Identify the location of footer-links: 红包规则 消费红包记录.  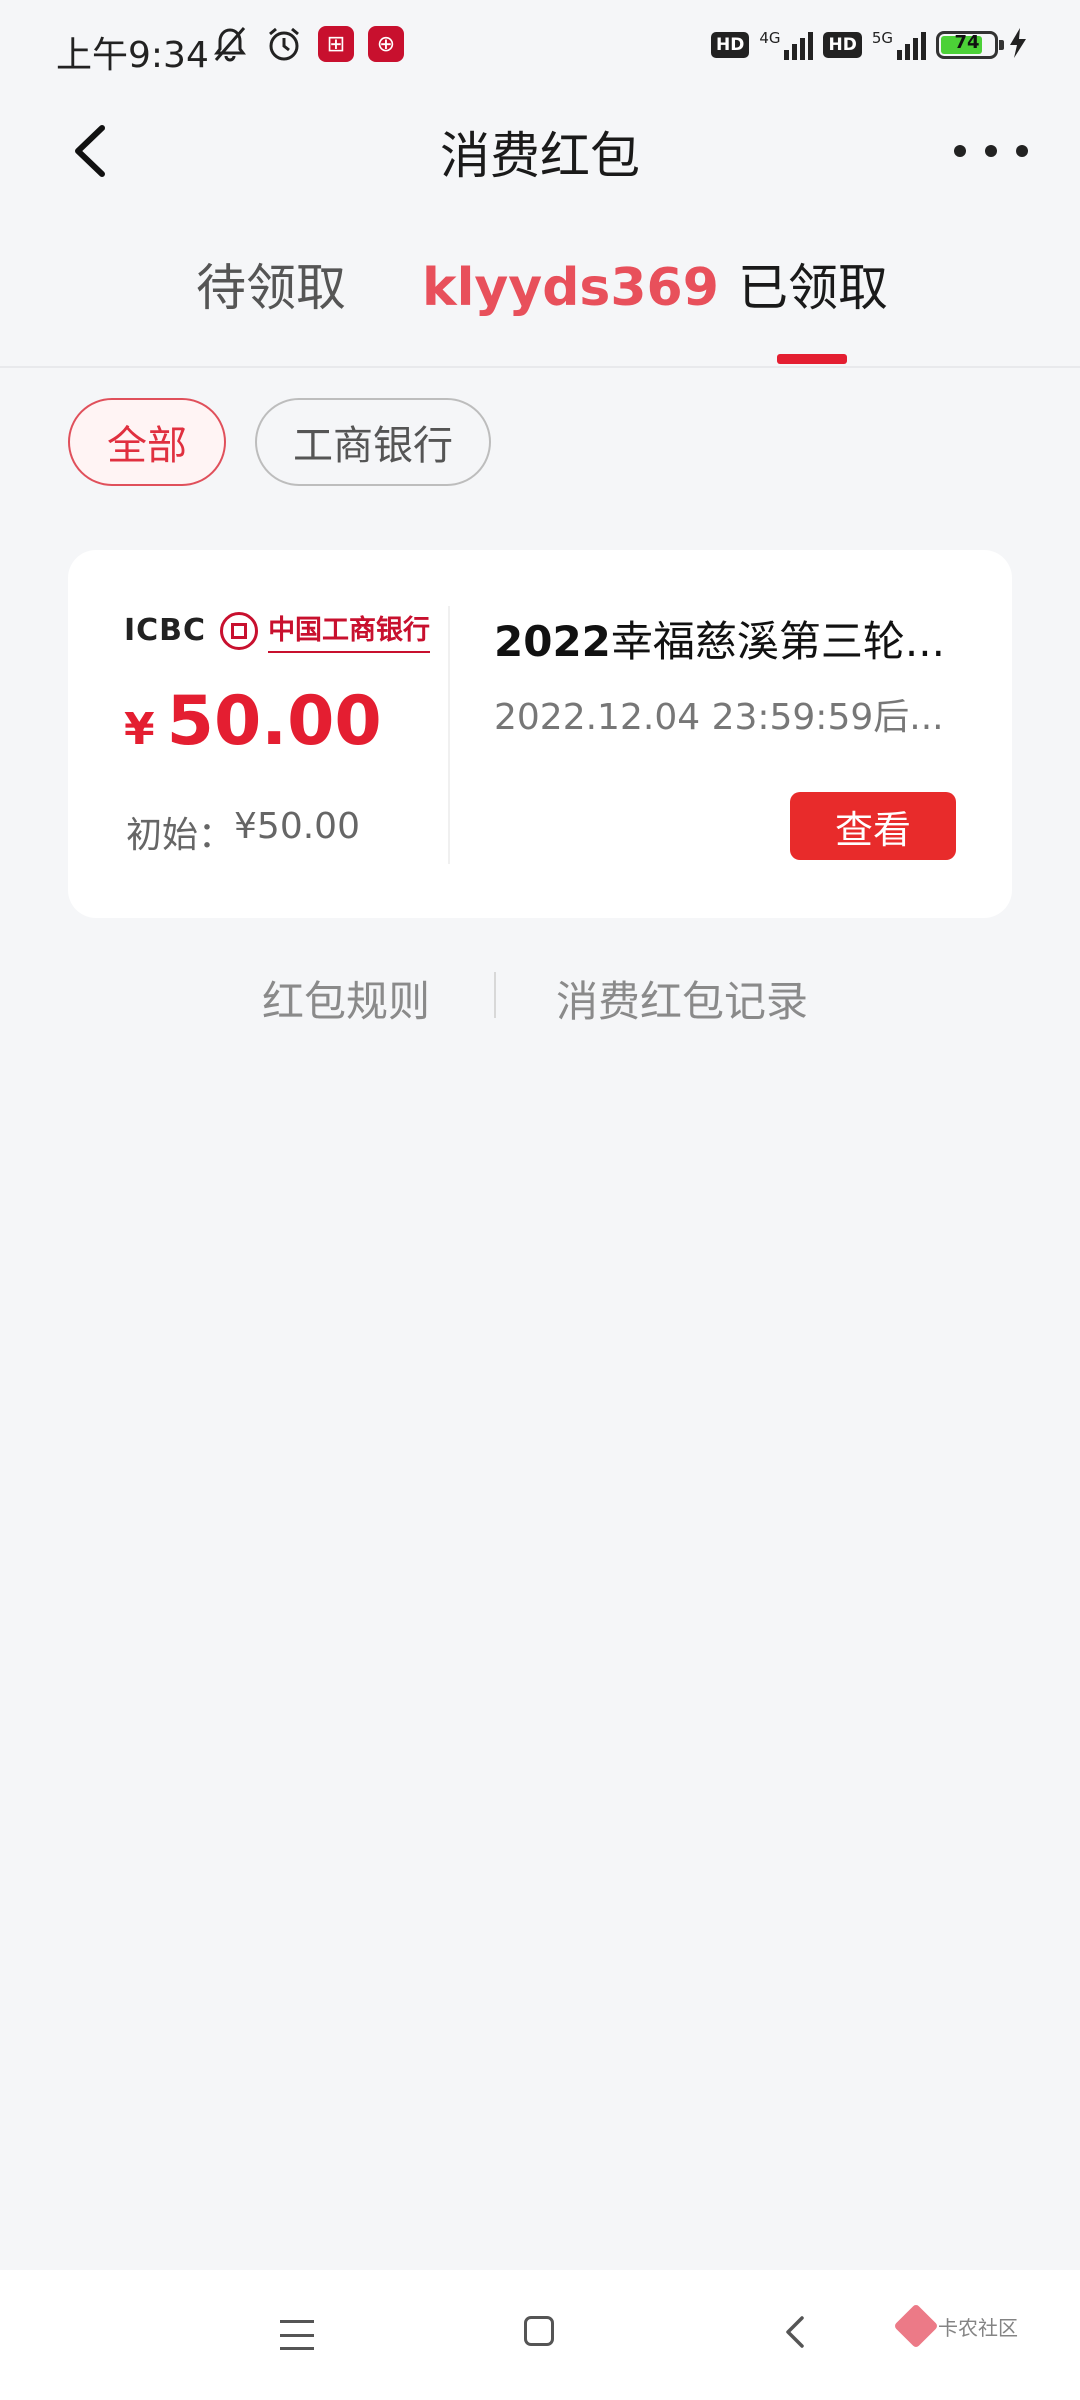
(540, 998).